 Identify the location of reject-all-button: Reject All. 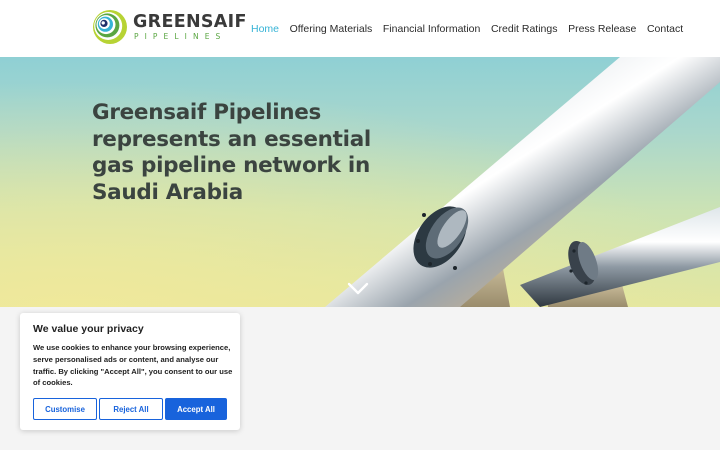
(131, 409).